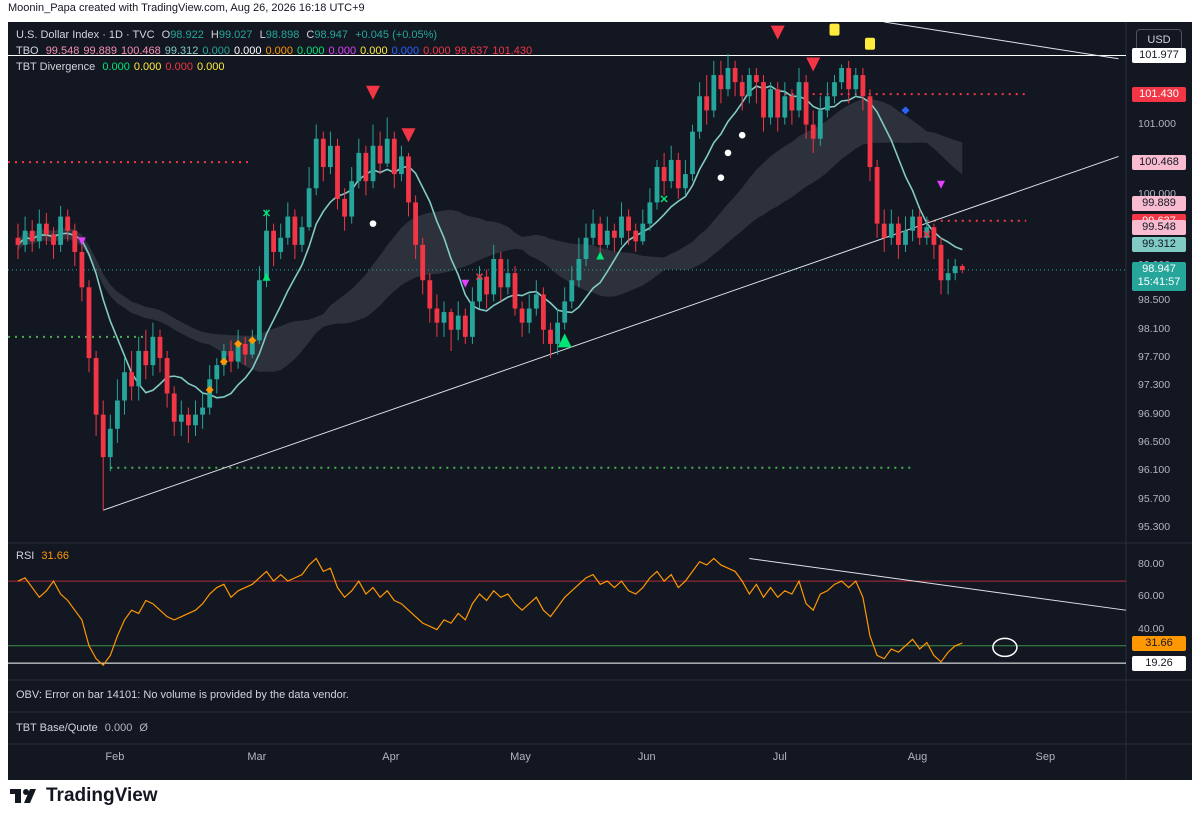 The image size is (1200, 822). Describe the element at coordinates (44, 556) in the screenshot. I see `rsi-legend: RSI 31.66` at that location.